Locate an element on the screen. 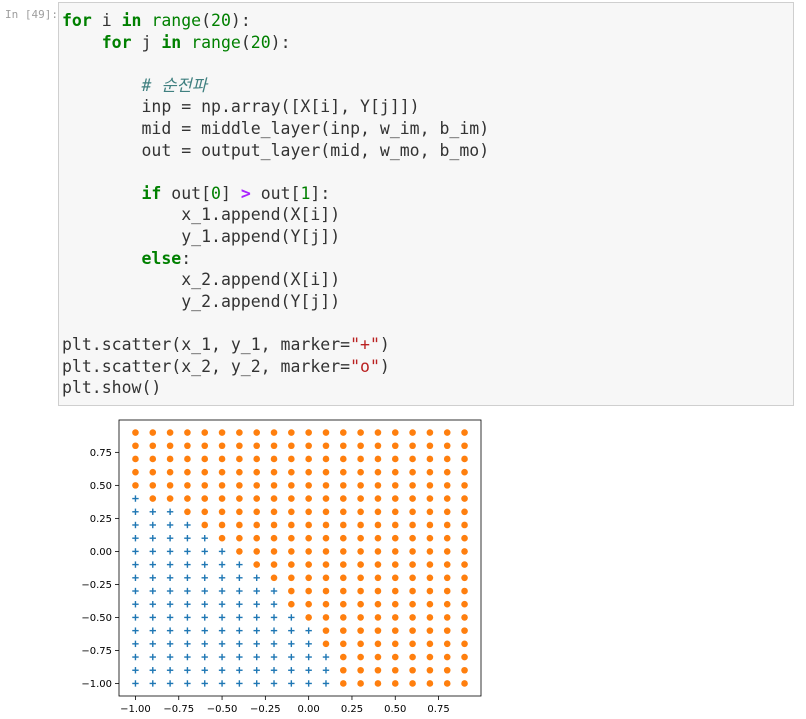 The height and width of the screenshot is (719, 806). code-line: x_1.append(X[i]) is located at coordinates (275, 215).